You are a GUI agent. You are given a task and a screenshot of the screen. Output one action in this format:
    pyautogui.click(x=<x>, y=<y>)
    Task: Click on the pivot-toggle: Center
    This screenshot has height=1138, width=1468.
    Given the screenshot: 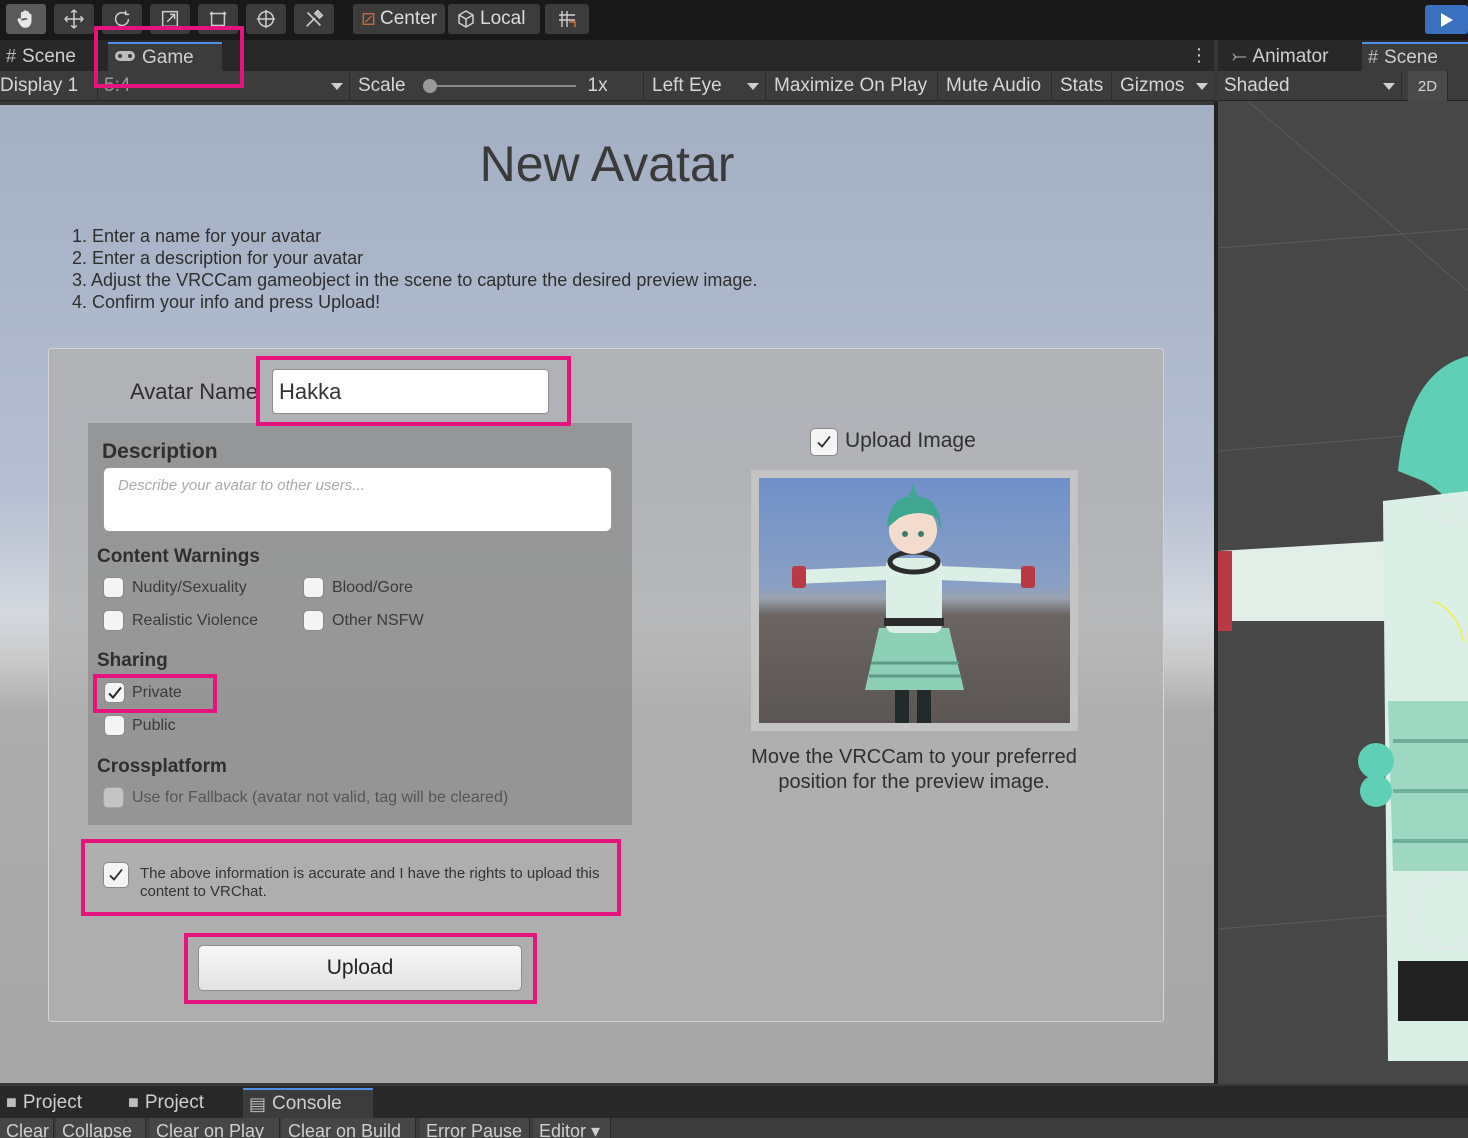 What is the action you would take?
    pyautogui.click(x=399, y=19)
    